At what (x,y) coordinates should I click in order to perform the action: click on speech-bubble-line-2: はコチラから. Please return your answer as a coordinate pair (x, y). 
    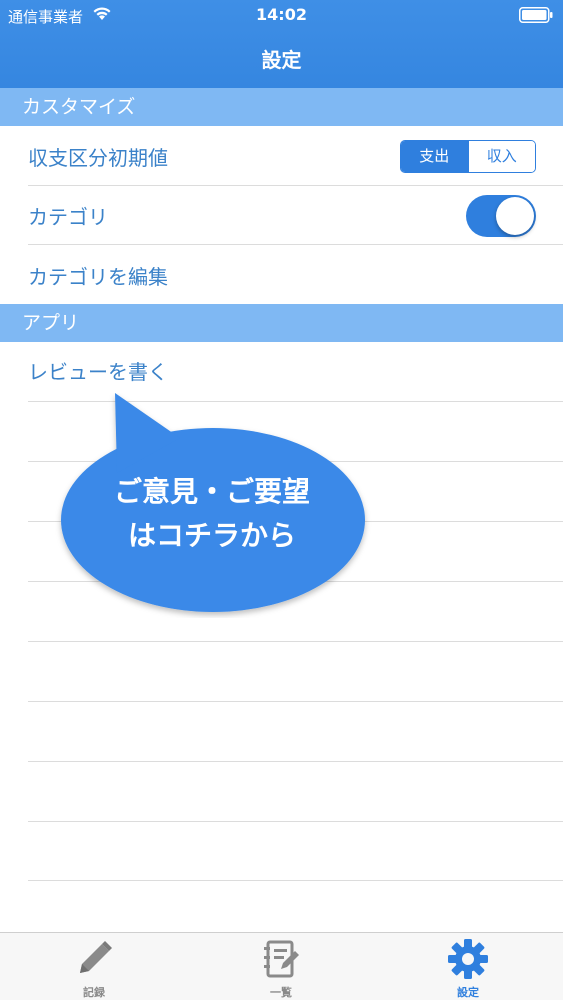
    Looking at the image, I should click on (211, 535).